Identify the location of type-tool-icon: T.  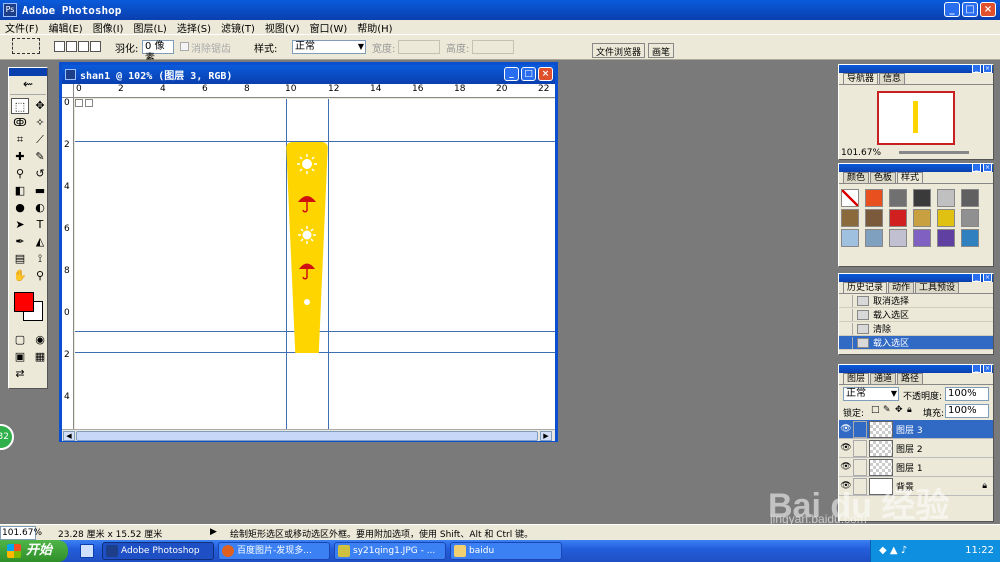
(40, 225).